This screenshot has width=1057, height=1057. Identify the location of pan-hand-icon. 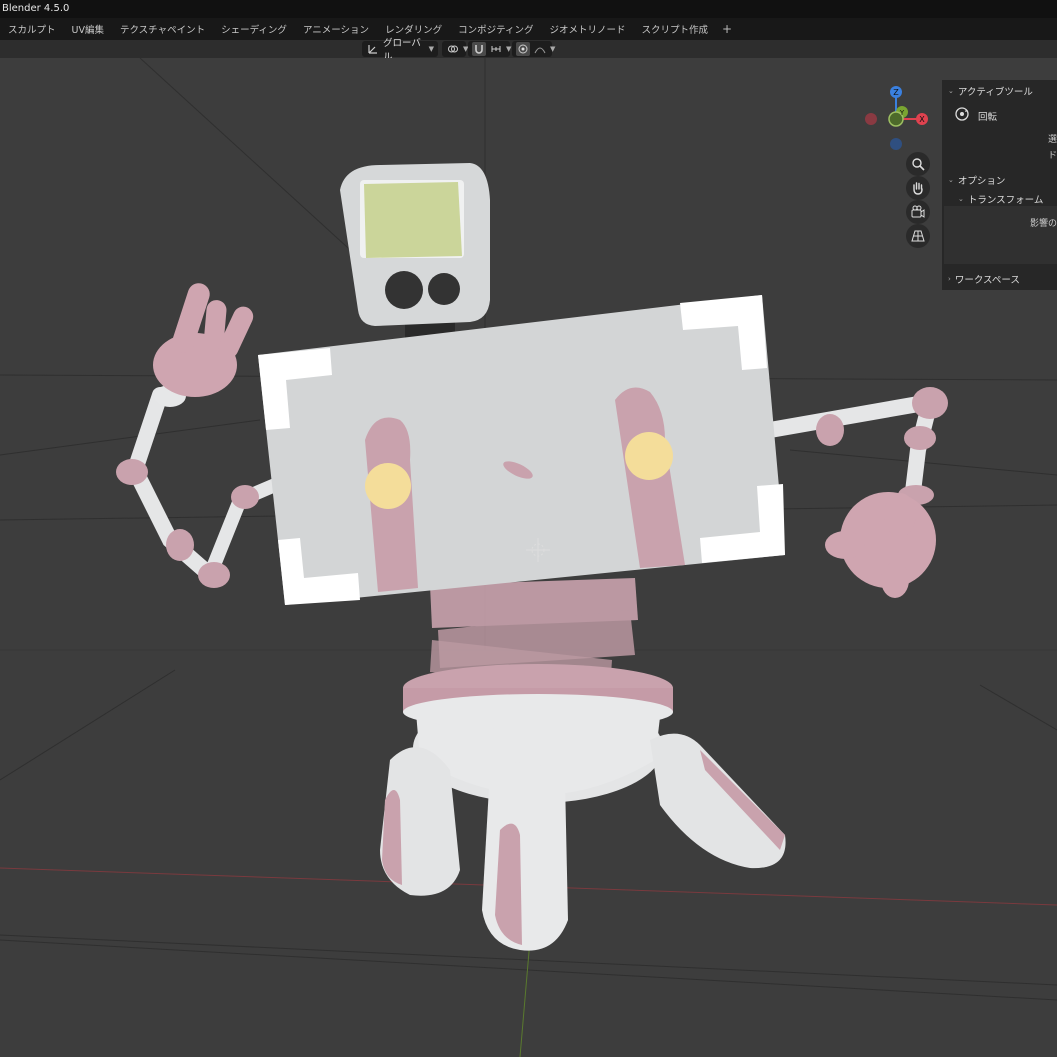
(918, 188).